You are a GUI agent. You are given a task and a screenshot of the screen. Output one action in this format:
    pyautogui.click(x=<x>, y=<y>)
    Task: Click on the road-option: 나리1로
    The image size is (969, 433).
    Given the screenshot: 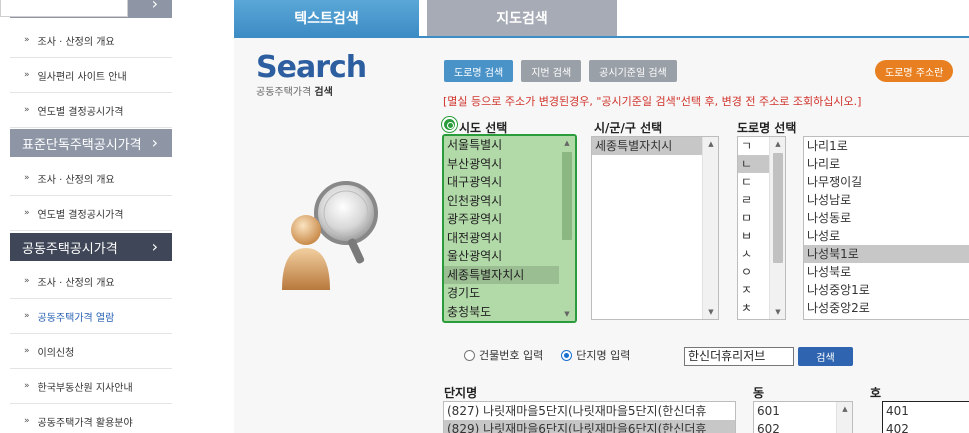 What is the action you would take?
    pyautogui.click(x=886, y=146)
    